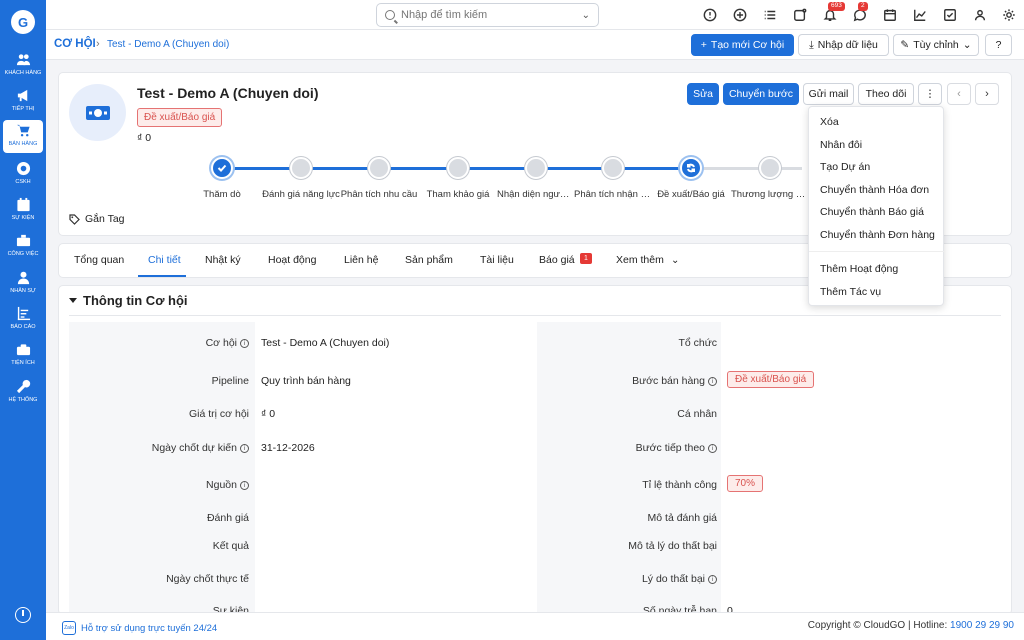  I want to click on more-actions-button: ⋮, so click(930, 94).